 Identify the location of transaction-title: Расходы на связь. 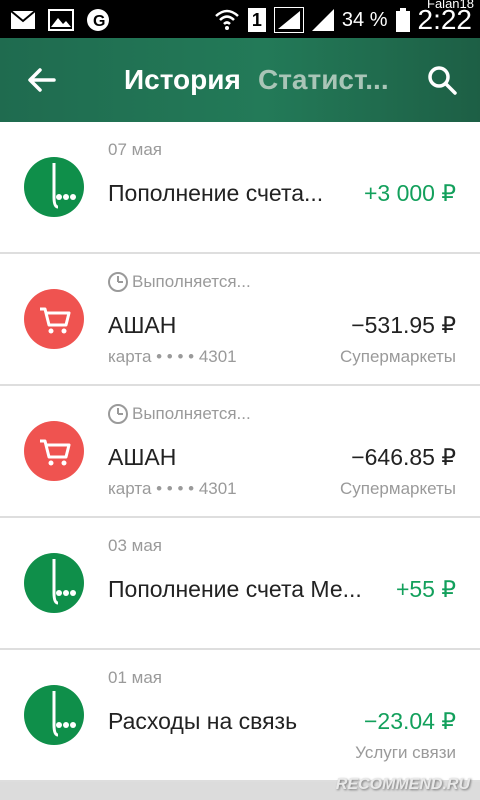
(203, 721).